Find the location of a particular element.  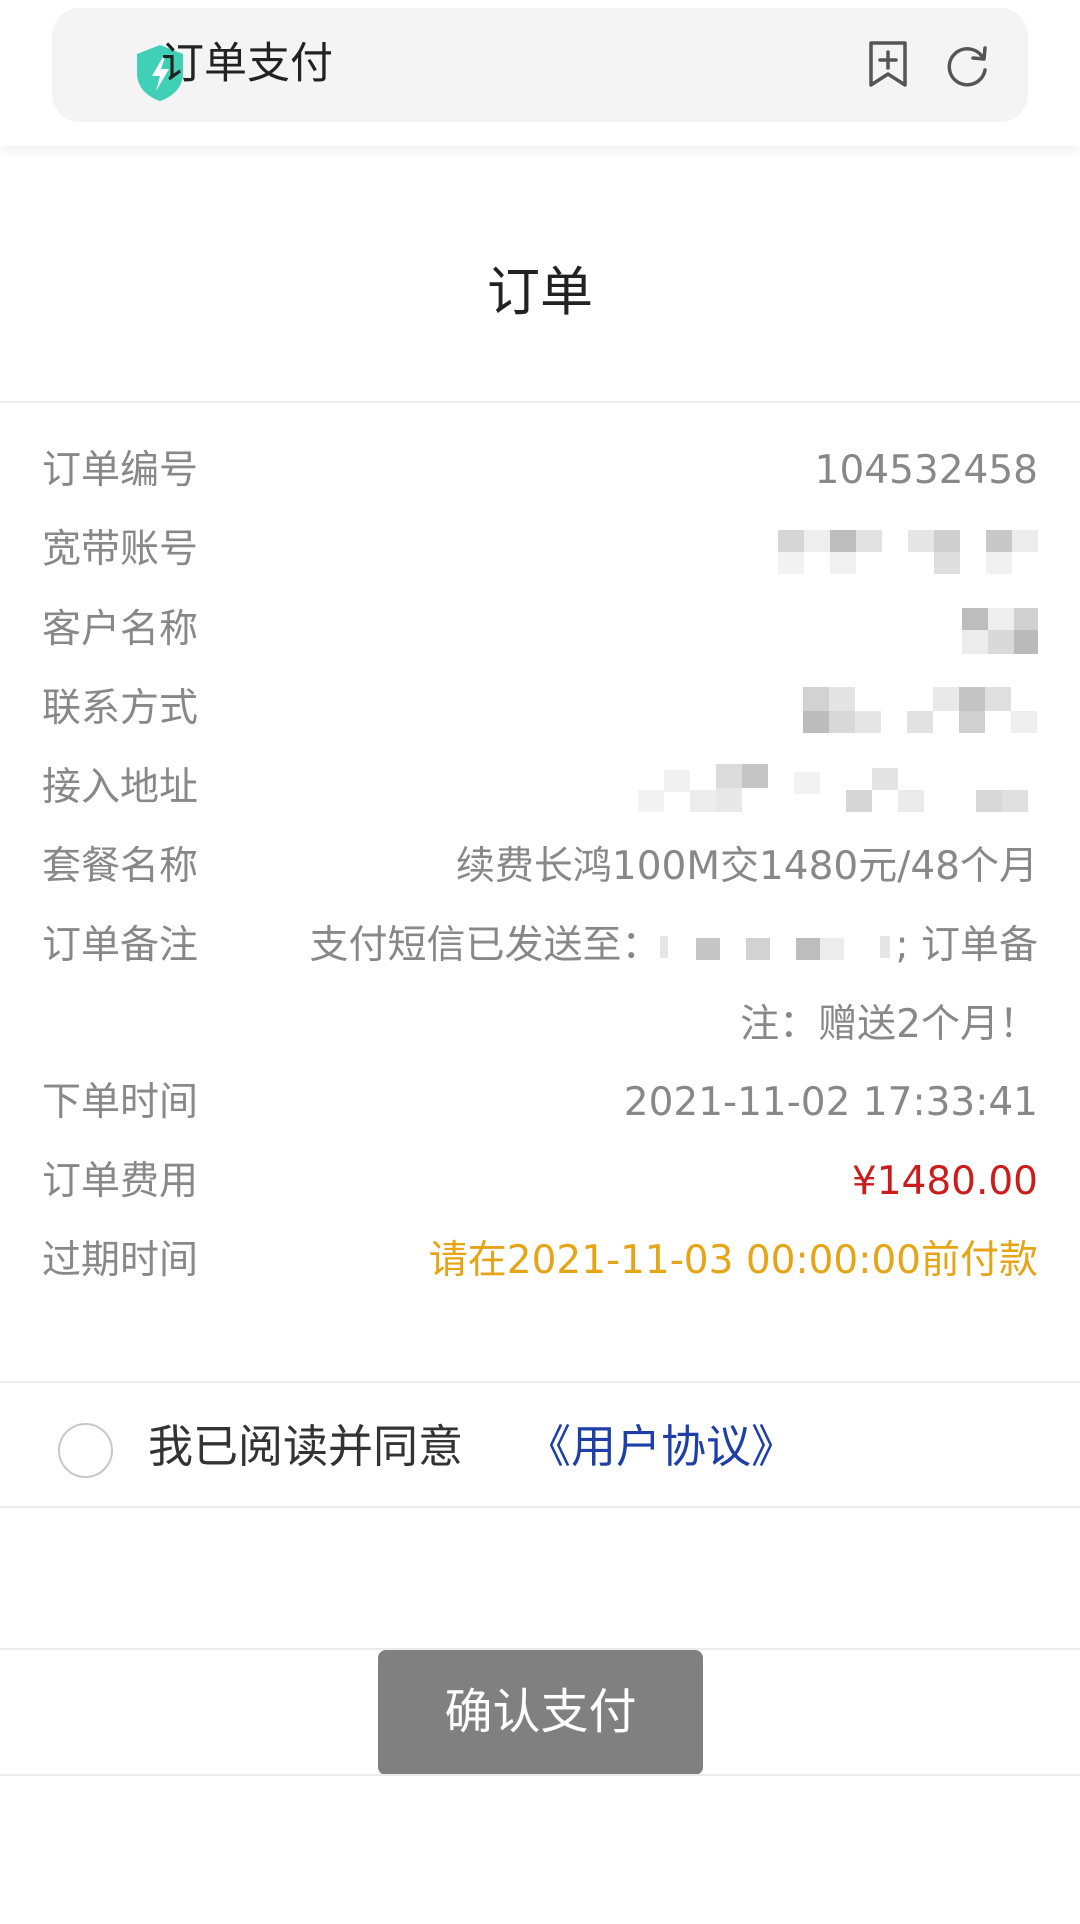

broadband-account-label: 宽带账号 is located at coordinates (120, 549).